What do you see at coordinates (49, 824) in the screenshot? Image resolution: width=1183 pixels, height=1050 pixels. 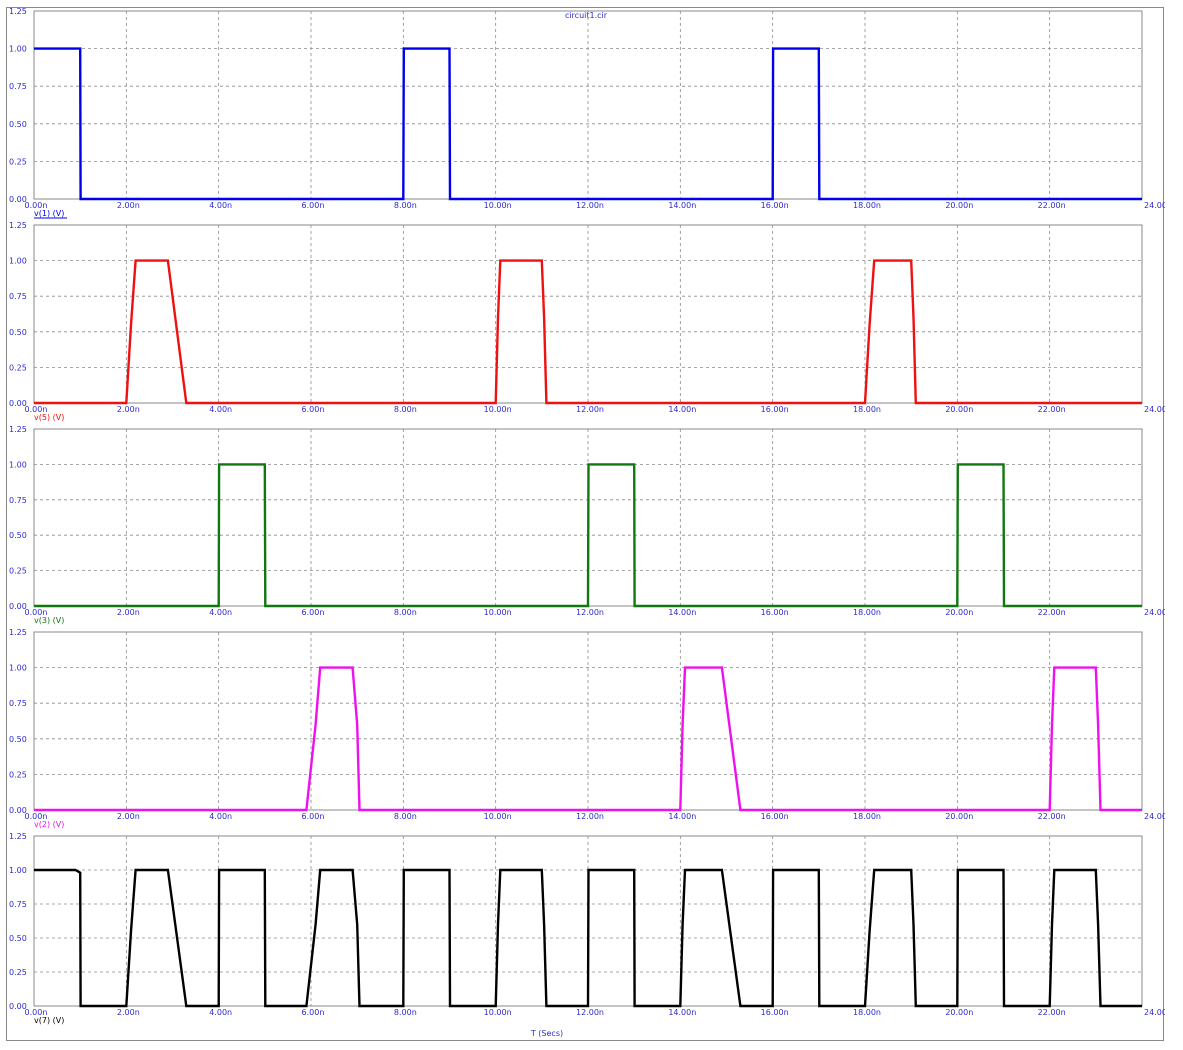 I see `series-label-v2: v(2) (V)` at bounding box center [49, 824].